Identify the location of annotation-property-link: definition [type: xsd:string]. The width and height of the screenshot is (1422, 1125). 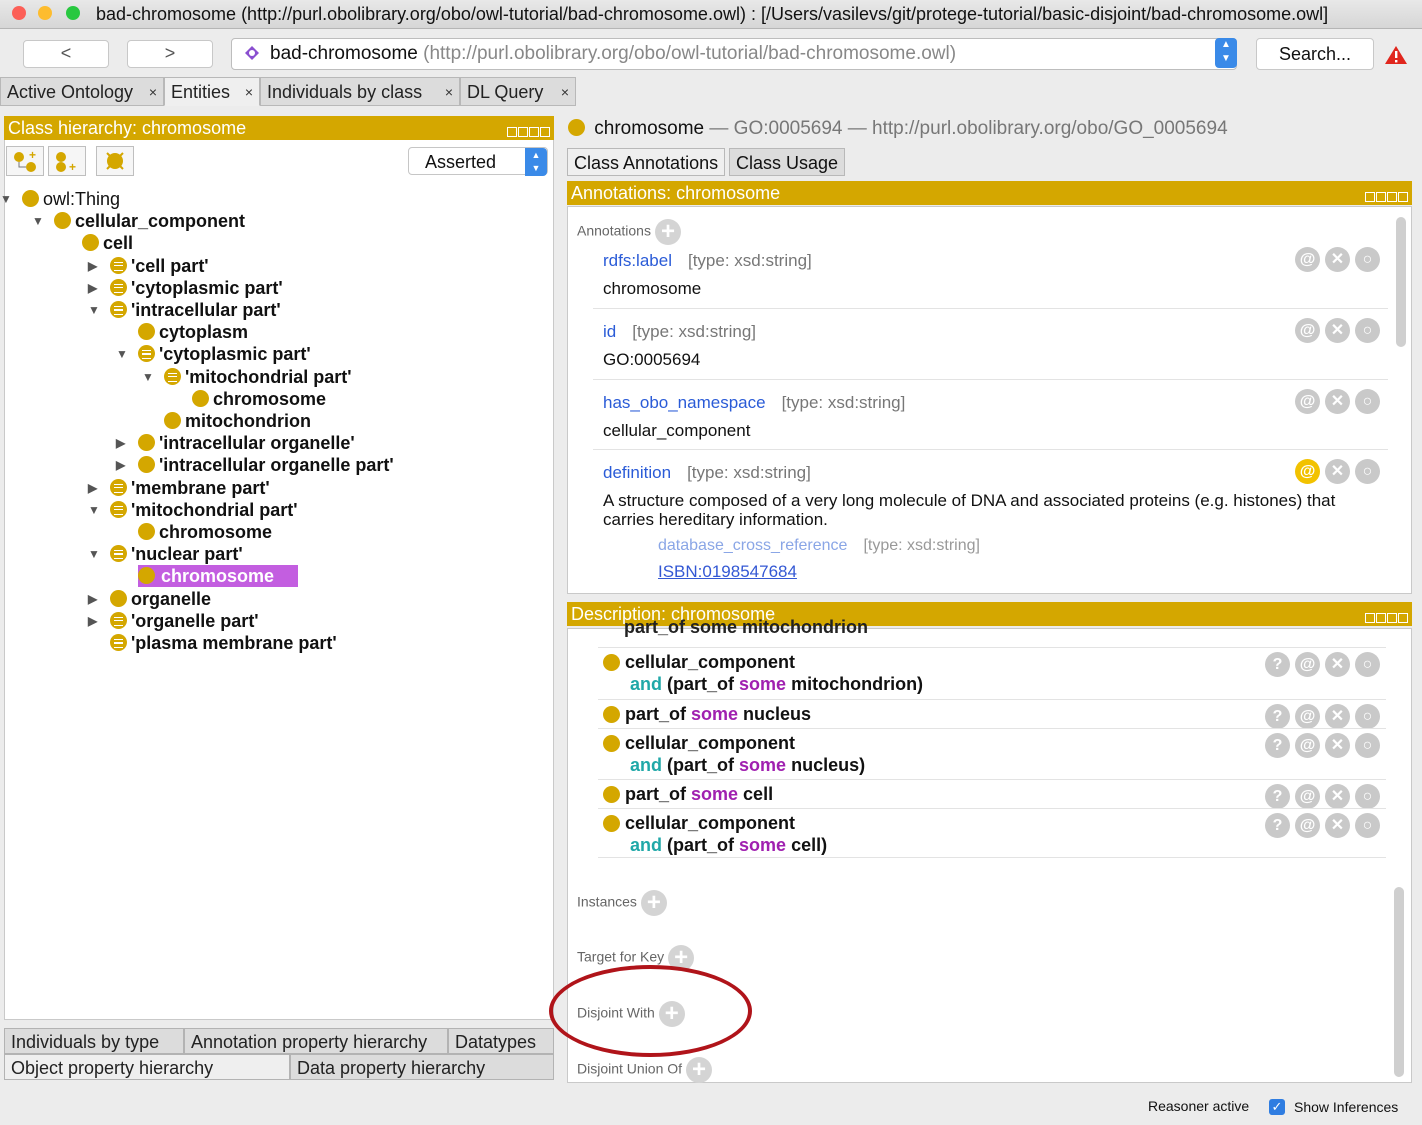
(707, 473).